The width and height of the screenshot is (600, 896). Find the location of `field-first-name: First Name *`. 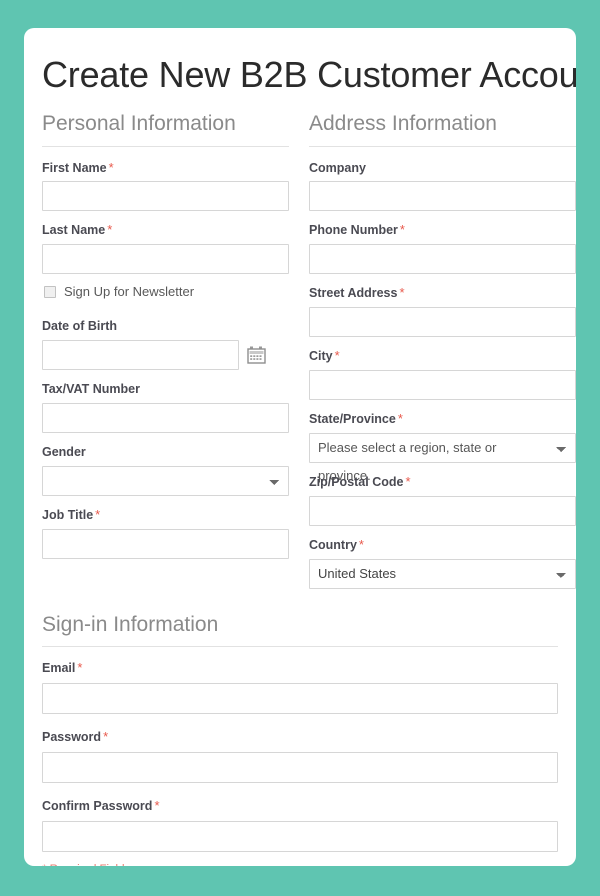

field-first-name: First Name * is located at coordinates (165, 186).